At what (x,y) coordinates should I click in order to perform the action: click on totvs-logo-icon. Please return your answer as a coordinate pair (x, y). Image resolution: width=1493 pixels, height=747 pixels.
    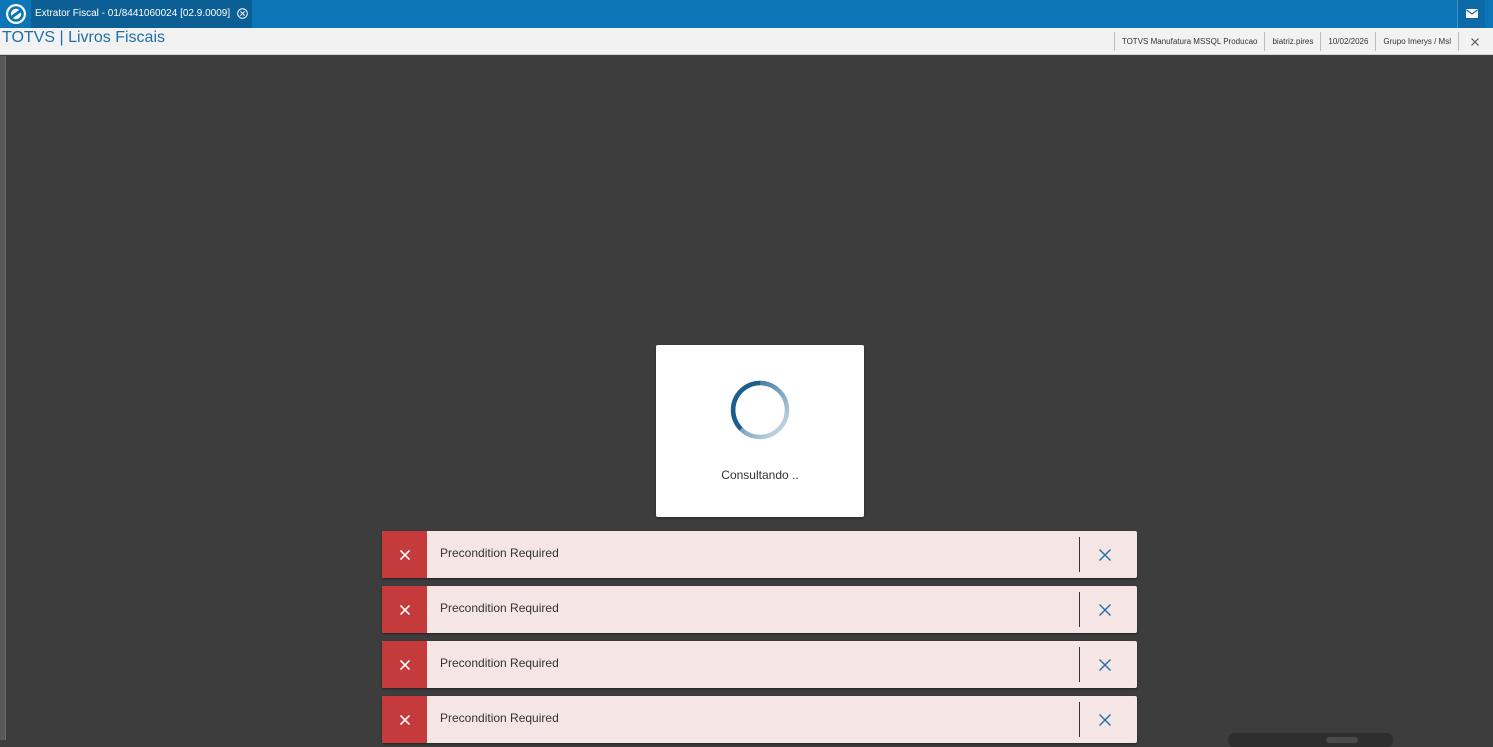
    Looking at the image, I should click on (16, 14).